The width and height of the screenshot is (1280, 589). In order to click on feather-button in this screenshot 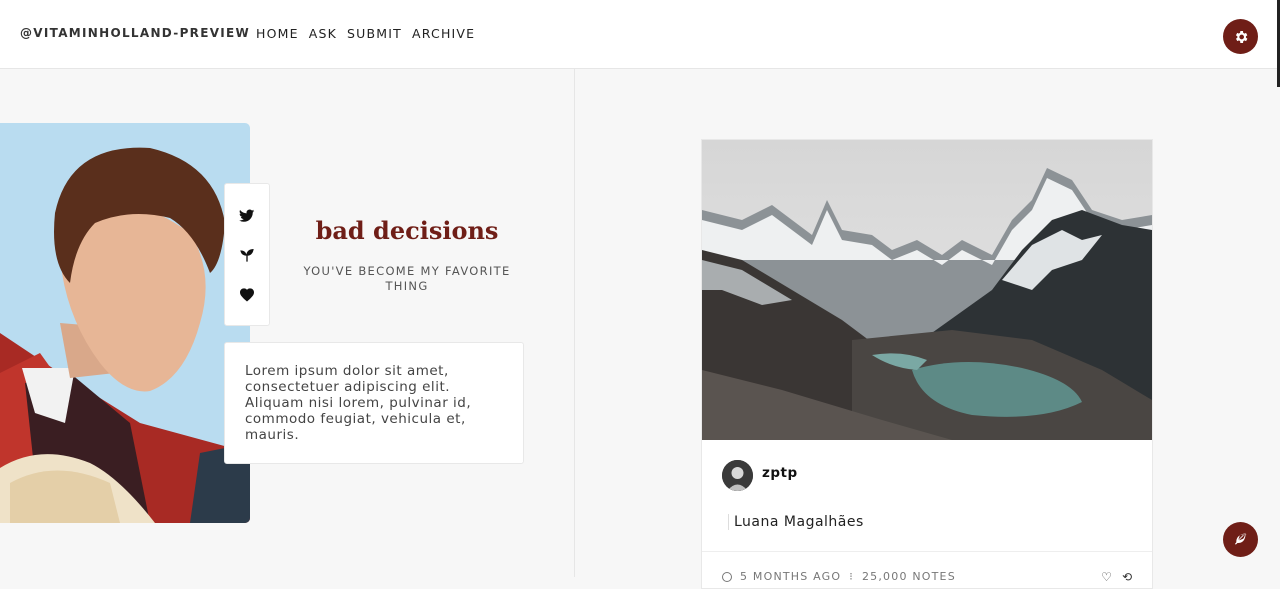, I will do `click(1240, 539)`.